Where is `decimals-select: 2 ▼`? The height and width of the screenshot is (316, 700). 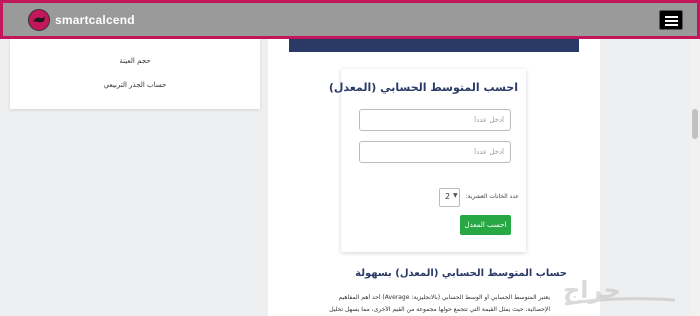 decimals-select: 2 ▼ is located at coordinates (449, 197).